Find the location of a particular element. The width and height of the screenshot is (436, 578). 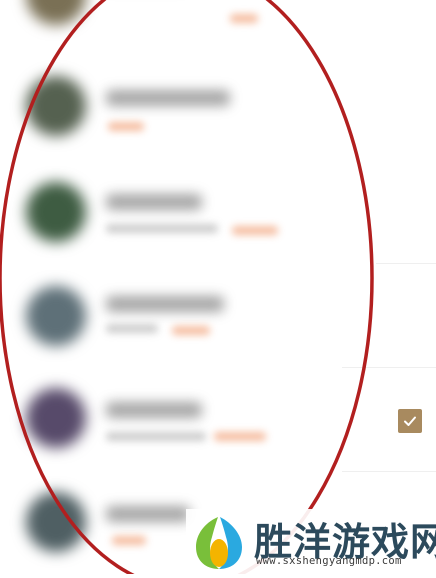

watermark-url: www.sxshengyangmdp.com is located at coordinates (329, 561).